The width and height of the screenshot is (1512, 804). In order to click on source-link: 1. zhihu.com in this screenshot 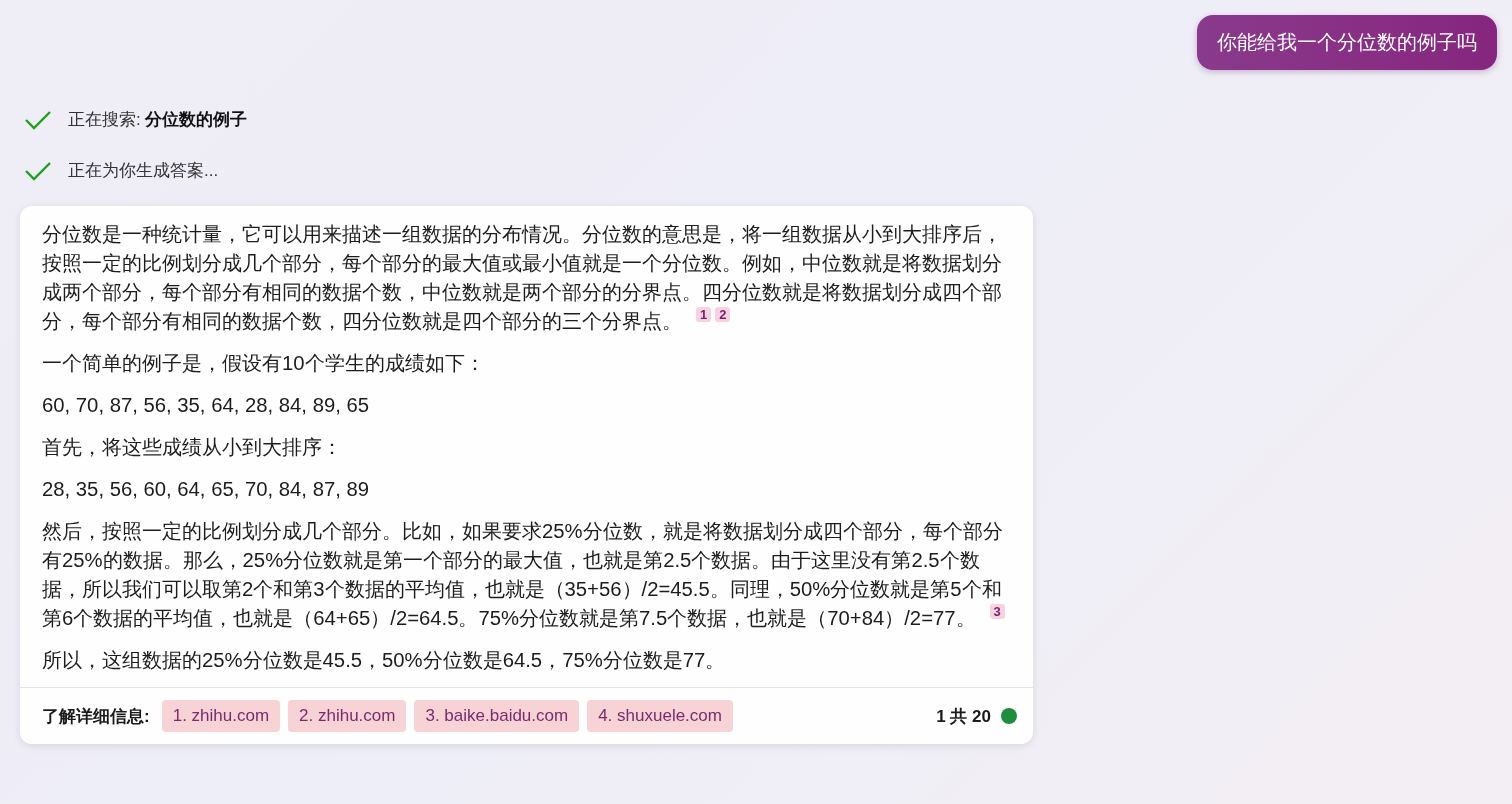, I will do `click(221, 716)`.